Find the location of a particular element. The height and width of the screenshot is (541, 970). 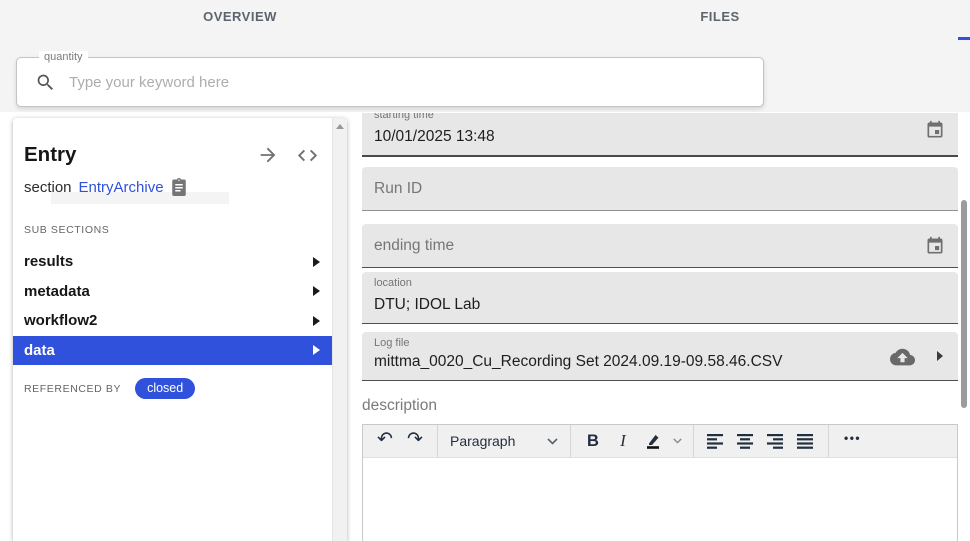

active-tab-indicator is located at coordinates (964, 38).